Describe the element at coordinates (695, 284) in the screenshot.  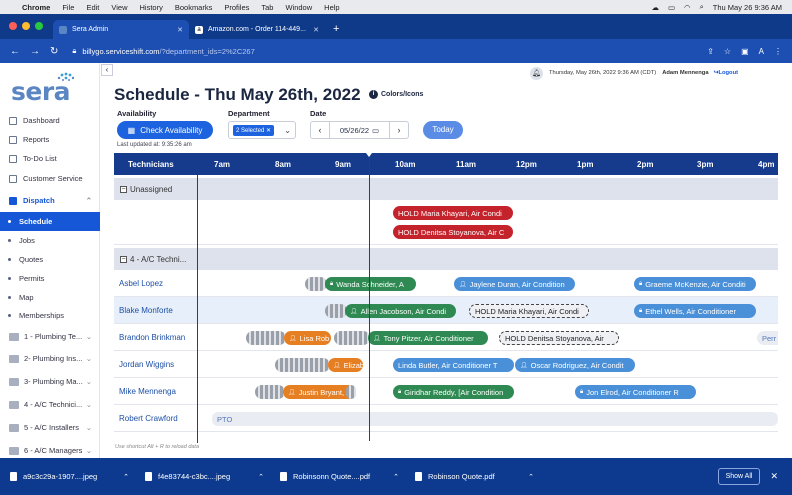
I see `event-job: 🔒︎ Graeme McKenzie, Air Conditi` at that location.